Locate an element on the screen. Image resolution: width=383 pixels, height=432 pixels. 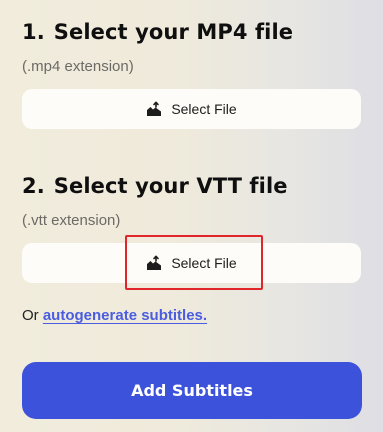
mp4-section-title: Select your MP4 file is located at coordinates (173, 32).